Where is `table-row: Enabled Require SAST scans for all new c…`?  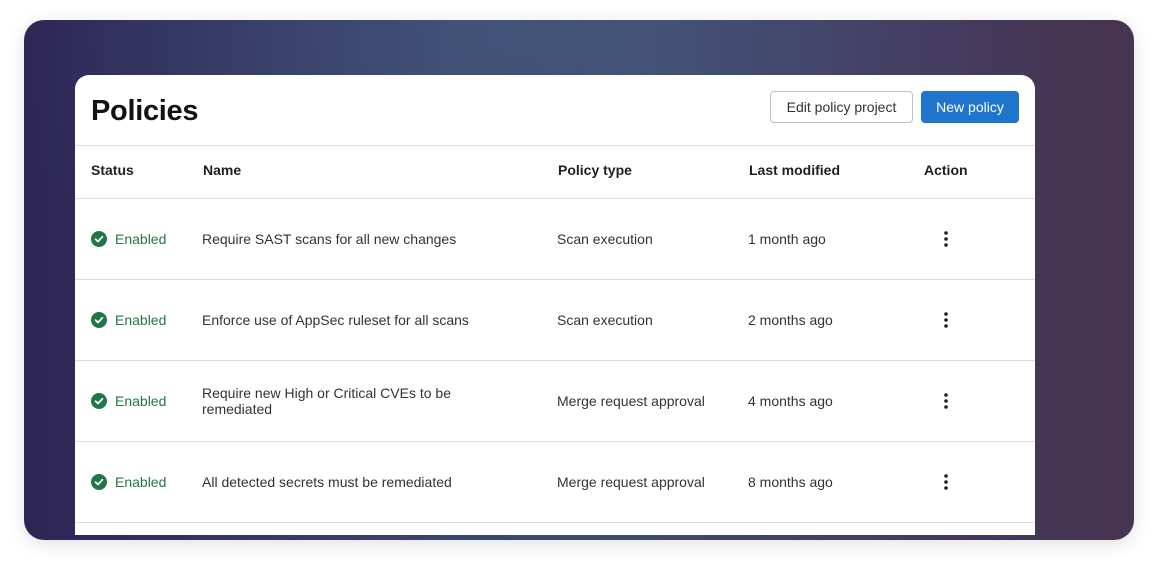
table-row: Enabled Require SAST scans for all new c… is located at coordinates (555, 239).